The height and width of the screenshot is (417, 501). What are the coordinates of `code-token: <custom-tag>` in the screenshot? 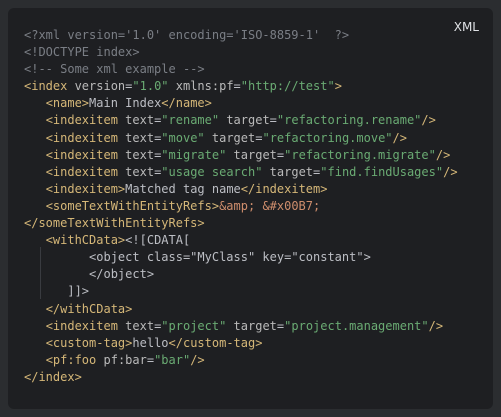 It's located at (89, 342).